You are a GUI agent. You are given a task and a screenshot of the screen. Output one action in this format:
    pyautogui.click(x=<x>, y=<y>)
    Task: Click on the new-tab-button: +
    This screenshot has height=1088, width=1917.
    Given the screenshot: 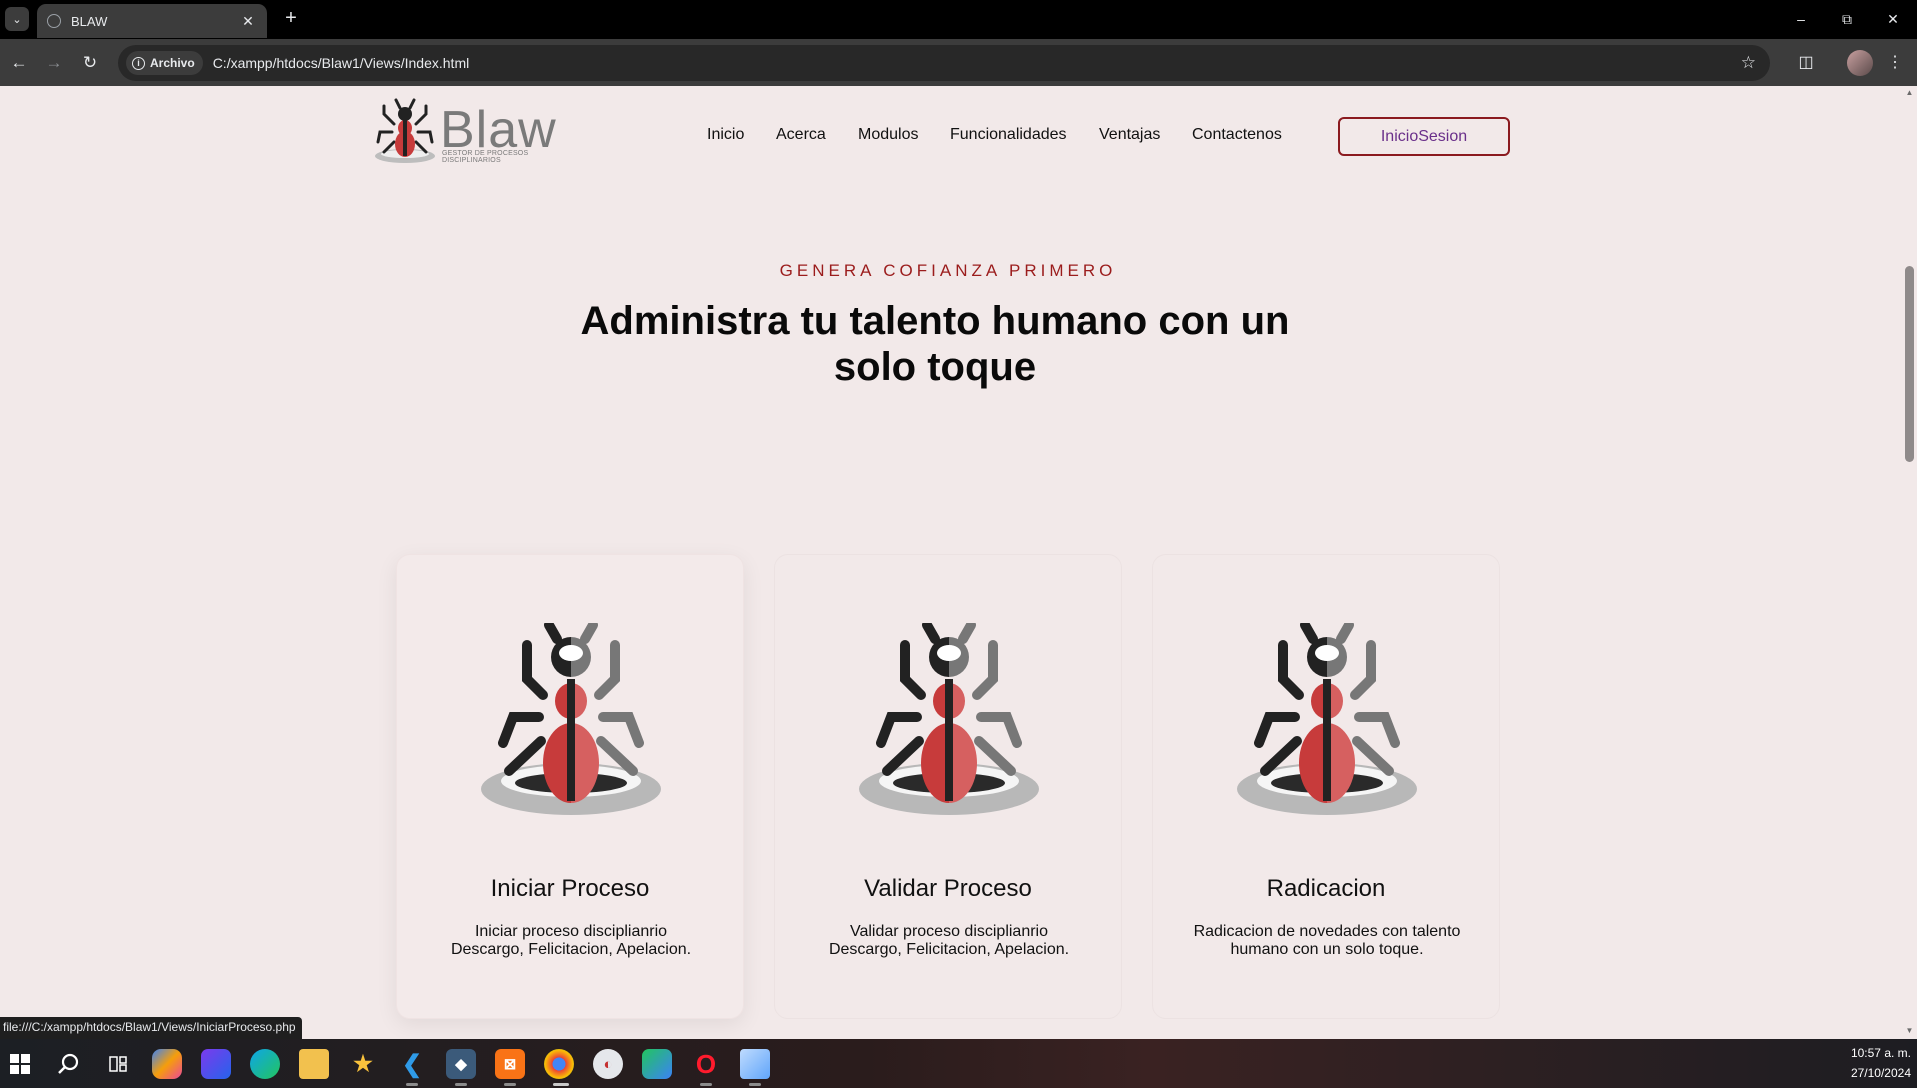 What is the action you would take?
    pyautogui.click(x=291, y=19)
    